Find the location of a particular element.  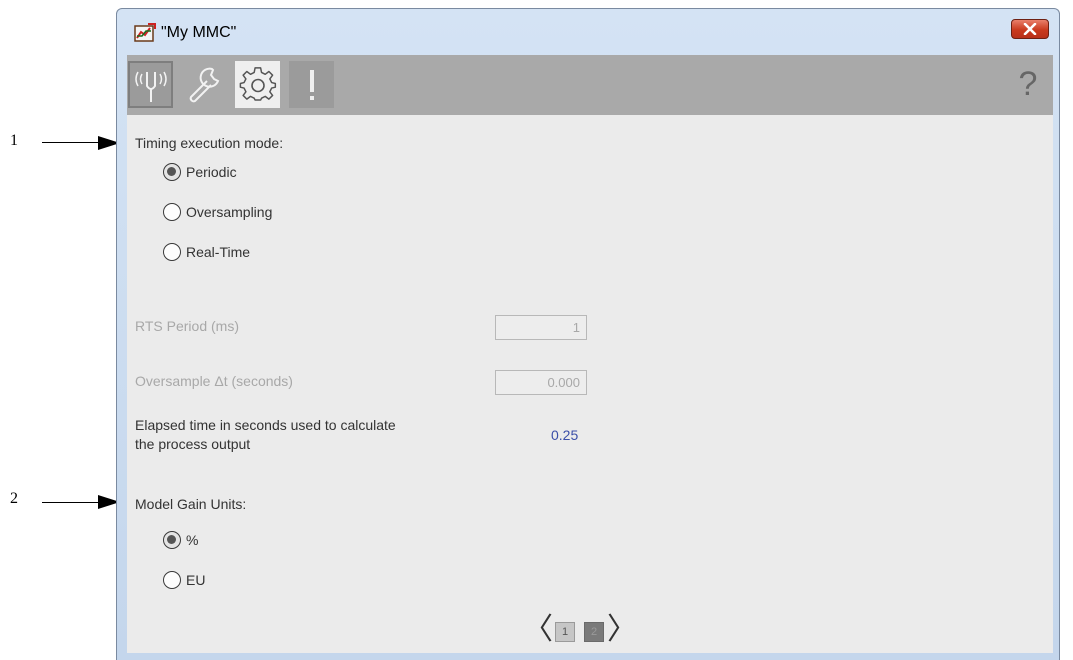

help-question-icon: ? is located at coordinates (1028, 84).